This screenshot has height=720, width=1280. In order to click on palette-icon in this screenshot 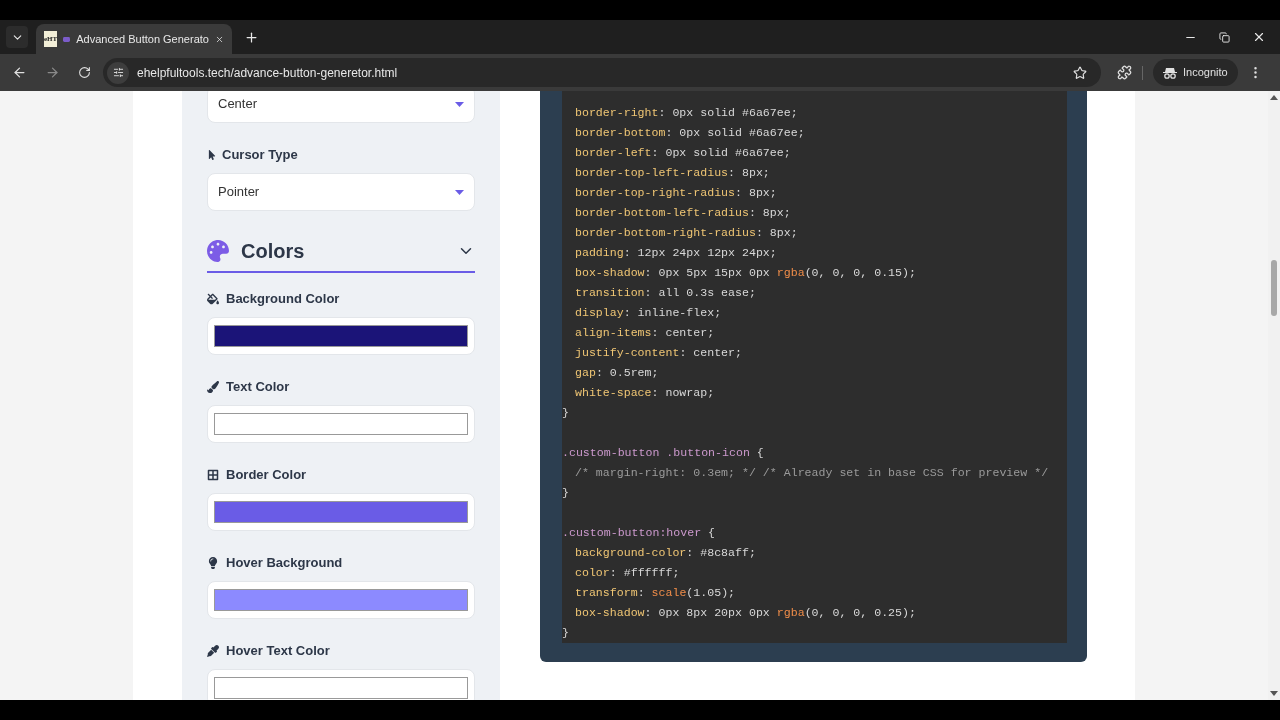, I will do `click(218, 251)`.